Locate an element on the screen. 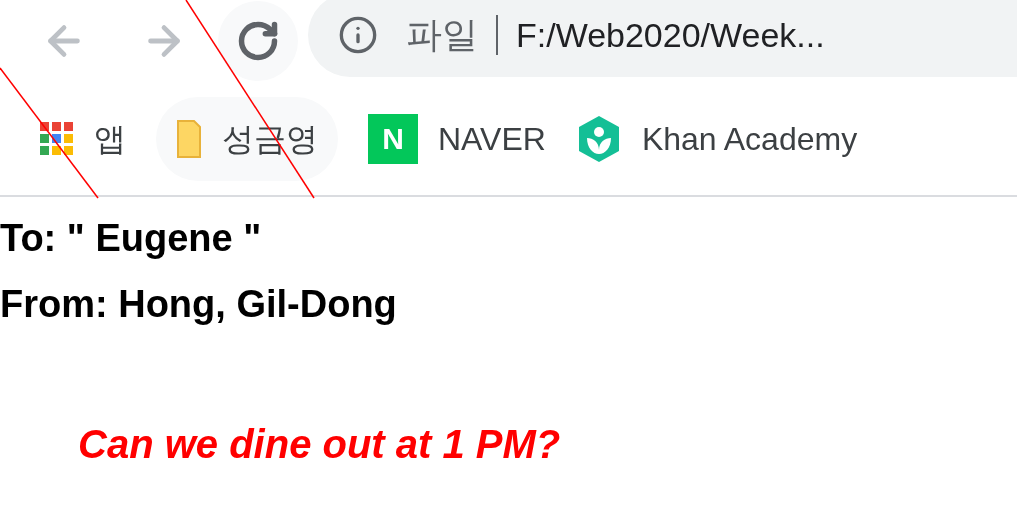  to-line: To: " Eugene " is located at coordinates (131, 238).